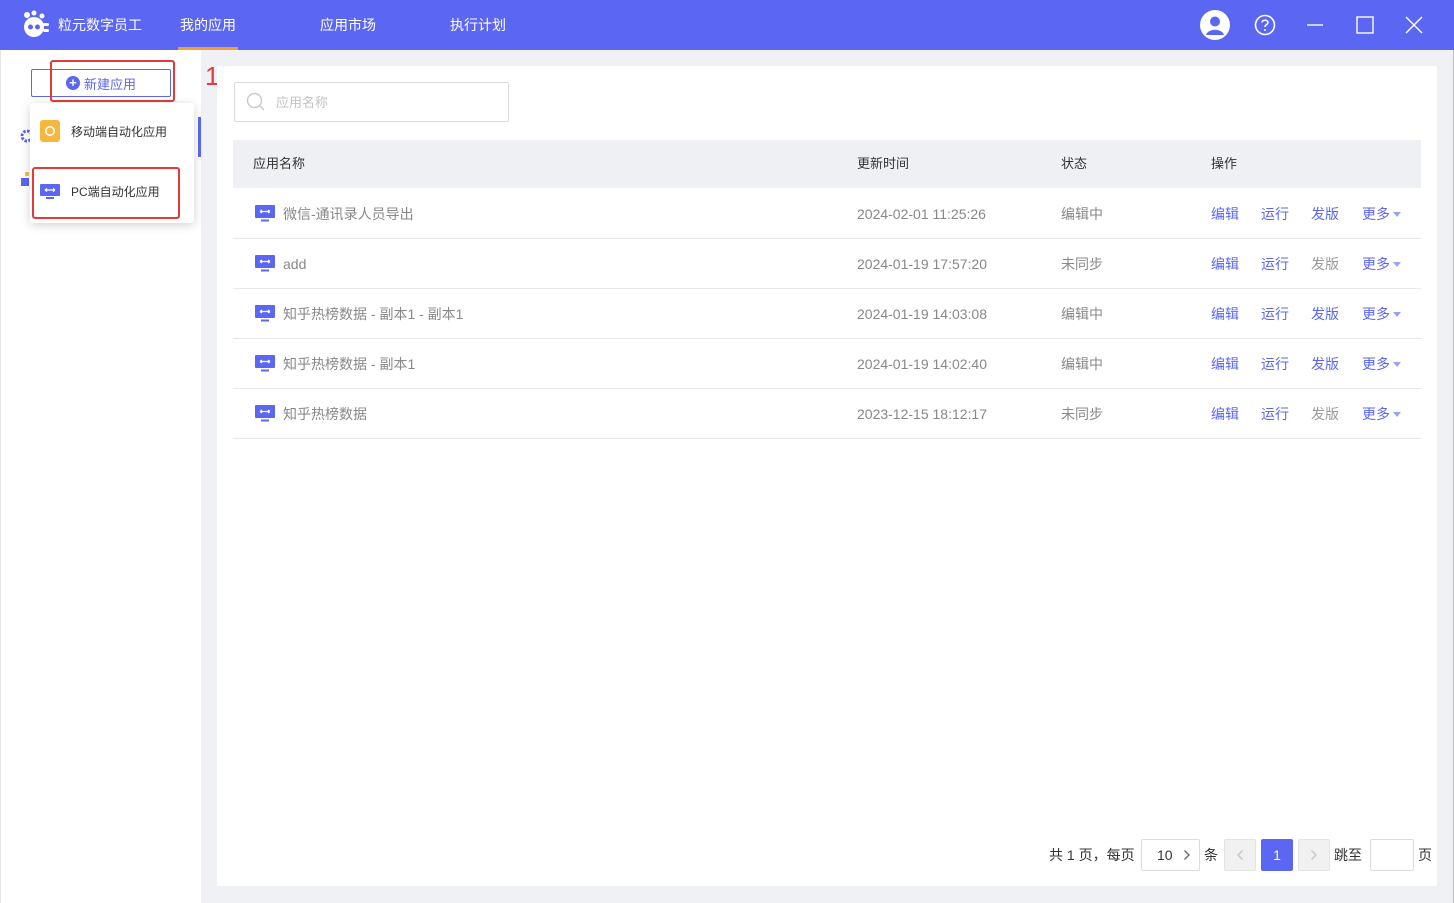  I want to click on brand: 粒元数字员工, so click(81, 25).